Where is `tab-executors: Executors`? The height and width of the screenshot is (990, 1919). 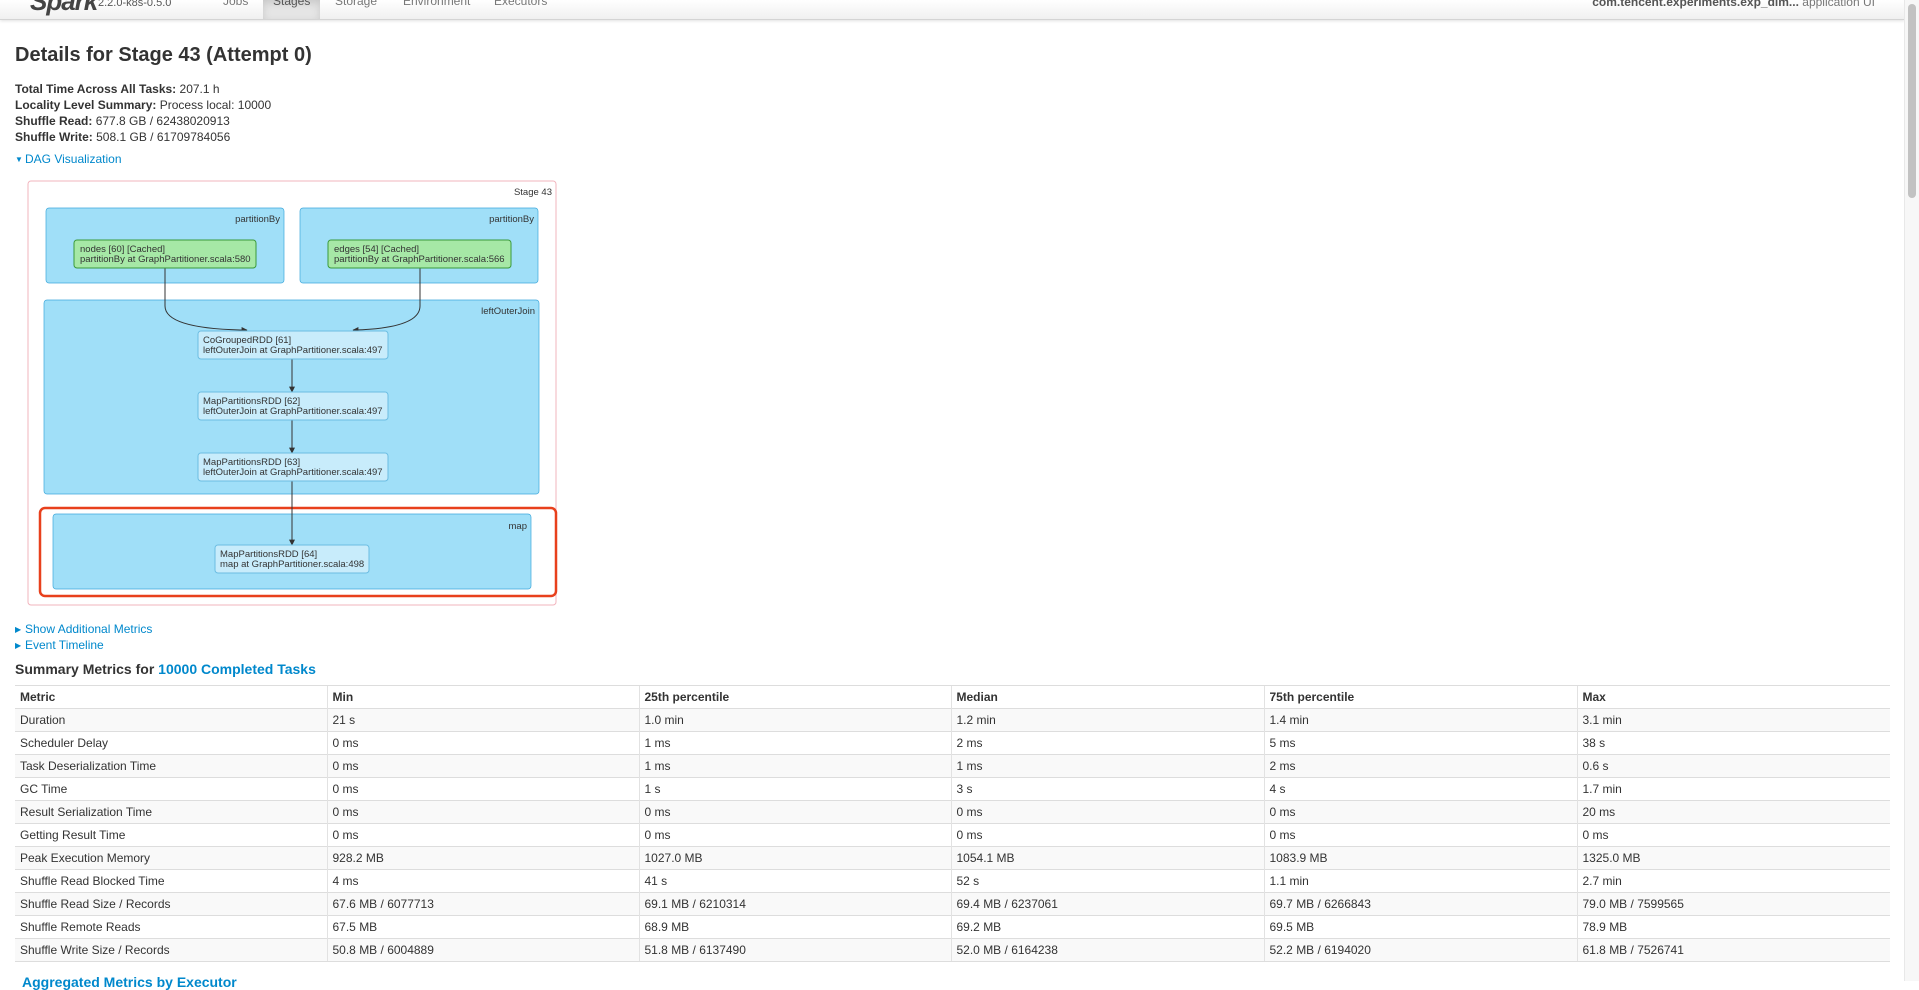 tab-executors: Executors is located at coordinates (520, 9).